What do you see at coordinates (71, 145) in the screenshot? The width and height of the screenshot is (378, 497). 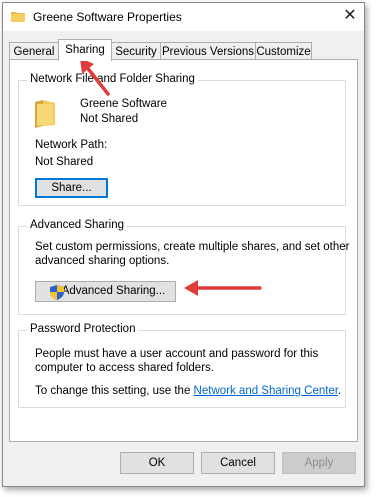 I see `network-path-label: Network Path:` at bounding box center [71, 145].